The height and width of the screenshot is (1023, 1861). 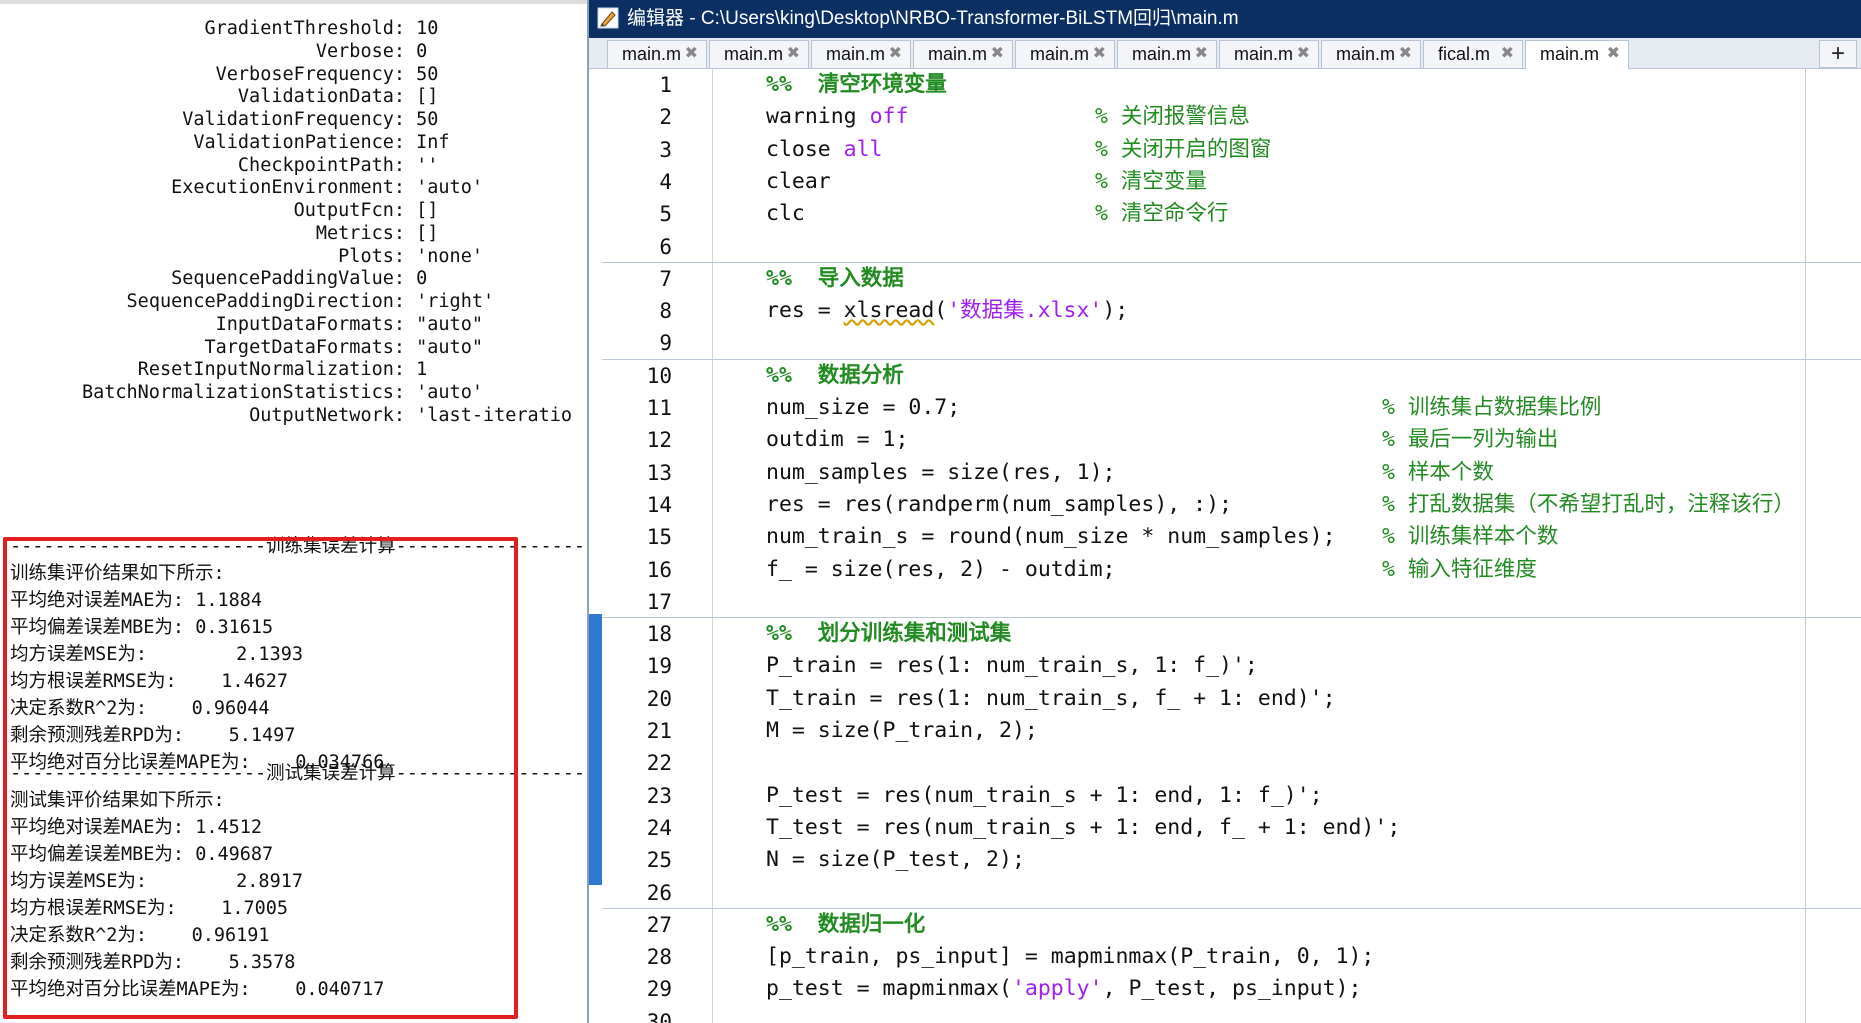 I want to click on code-line: 12 outdim = 1; % 最后一列为输出, so click(x=1225, y=440).